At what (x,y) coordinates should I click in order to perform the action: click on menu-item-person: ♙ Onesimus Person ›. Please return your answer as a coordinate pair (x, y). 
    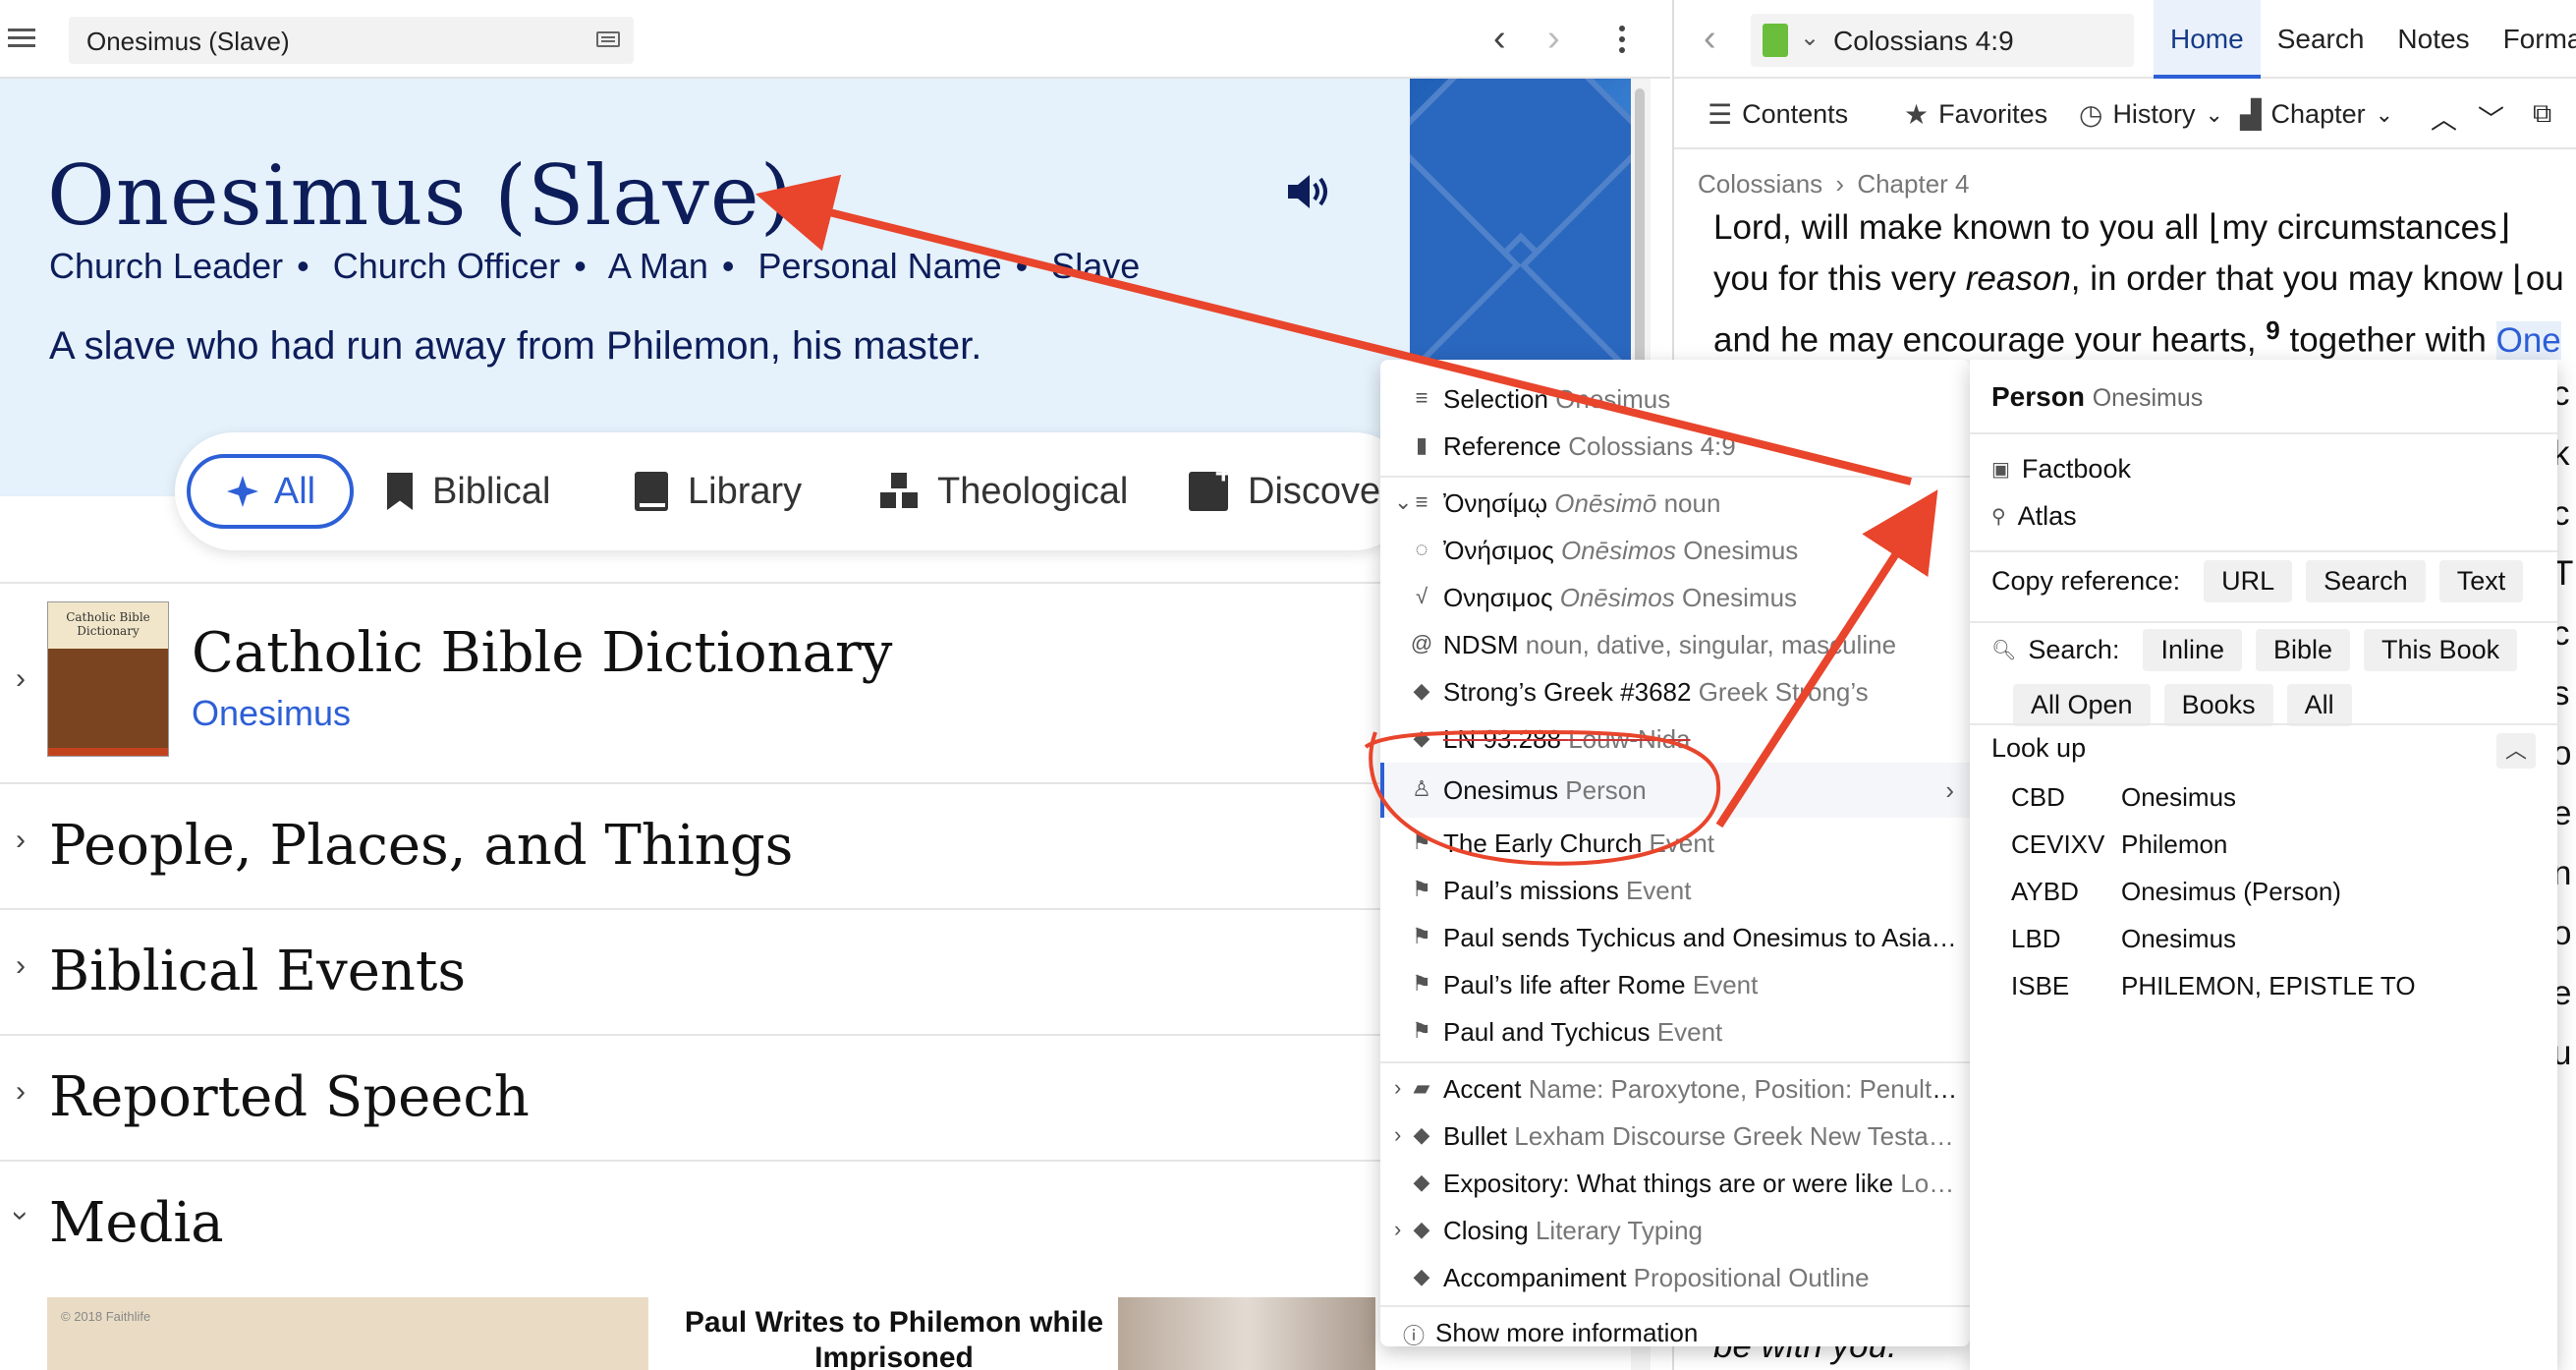
    Looking at the image, I should click on (1675, 790).